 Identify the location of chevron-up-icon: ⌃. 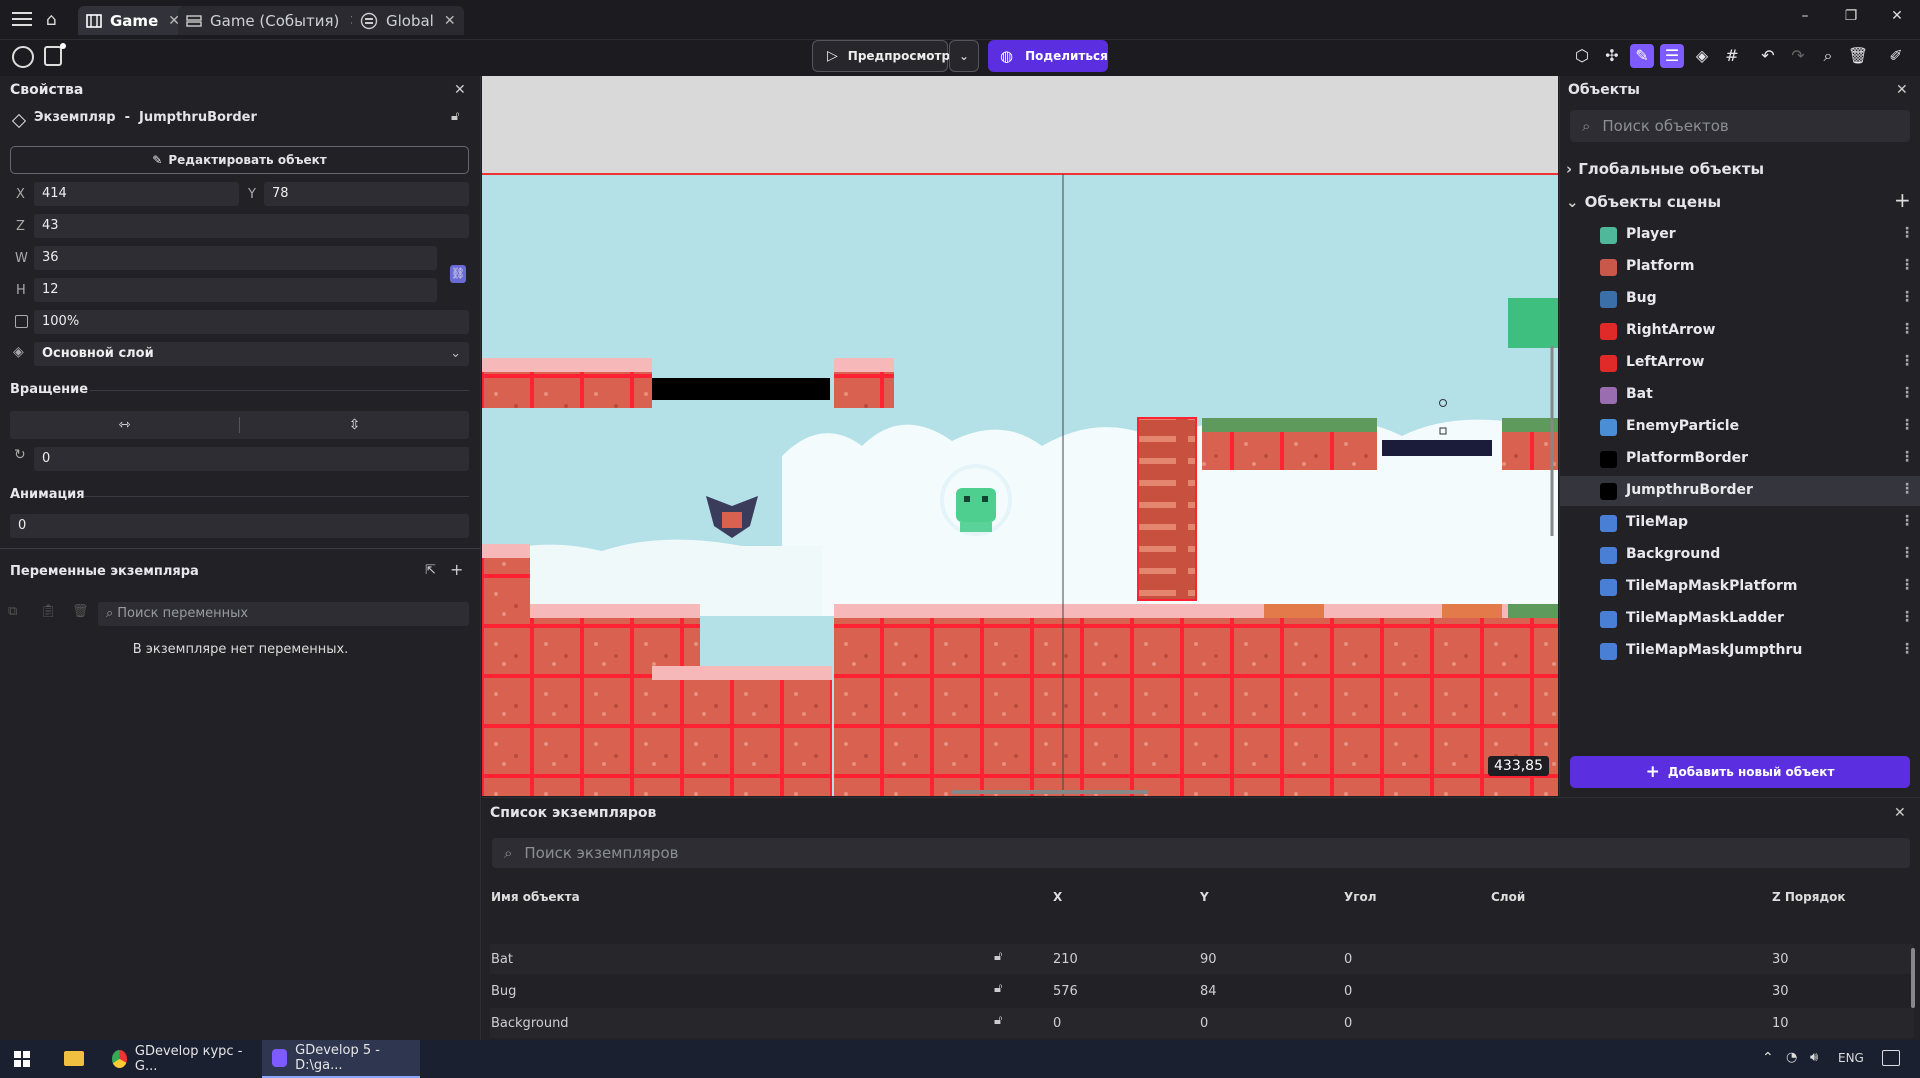
(1768, 1058).